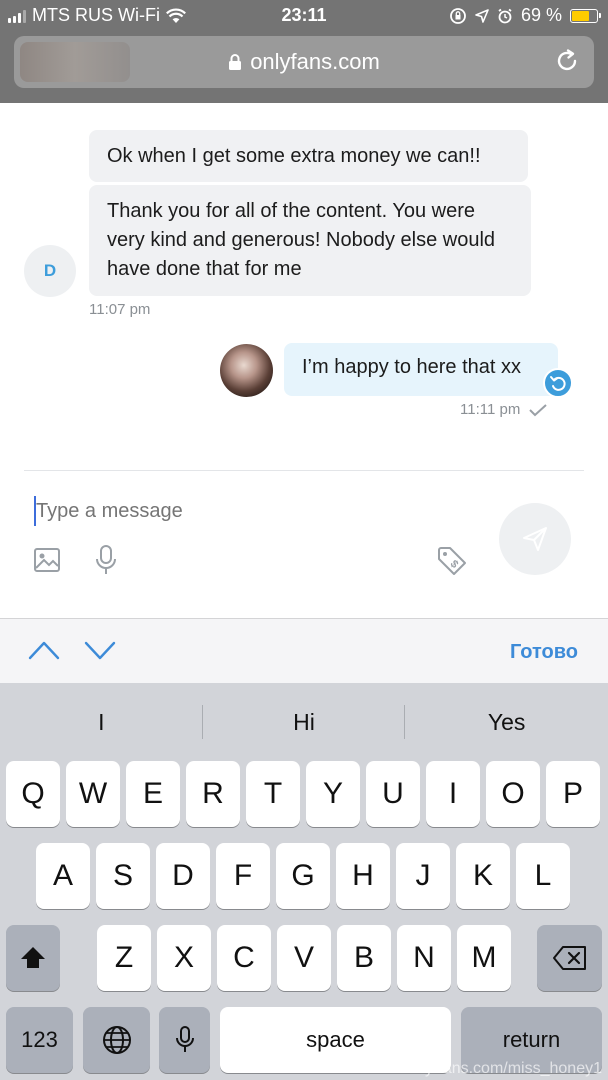 The width and height of the screenshot is (608, 1080). I want to click on key-x: X, so click(184, 958).